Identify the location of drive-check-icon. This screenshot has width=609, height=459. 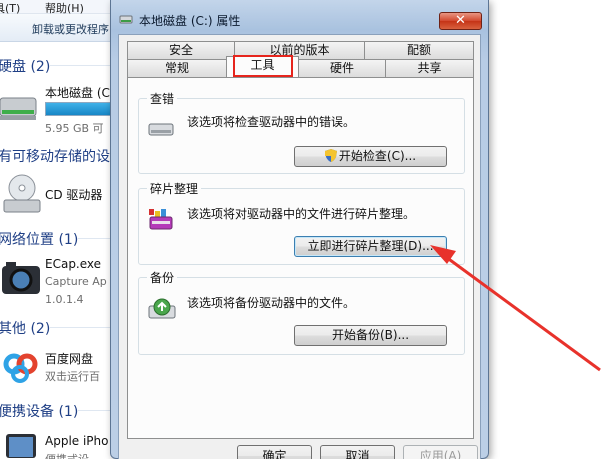
(161, 129).